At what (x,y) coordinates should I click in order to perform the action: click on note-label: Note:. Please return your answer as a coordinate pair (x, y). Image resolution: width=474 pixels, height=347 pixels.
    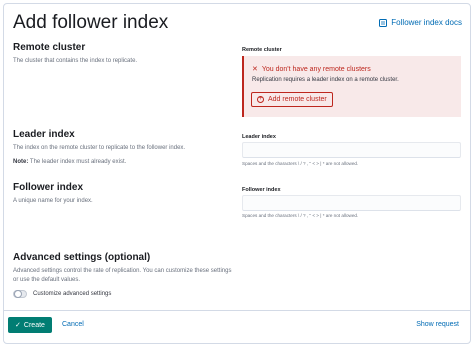
    Looking at the image, I should click on (21, 162).